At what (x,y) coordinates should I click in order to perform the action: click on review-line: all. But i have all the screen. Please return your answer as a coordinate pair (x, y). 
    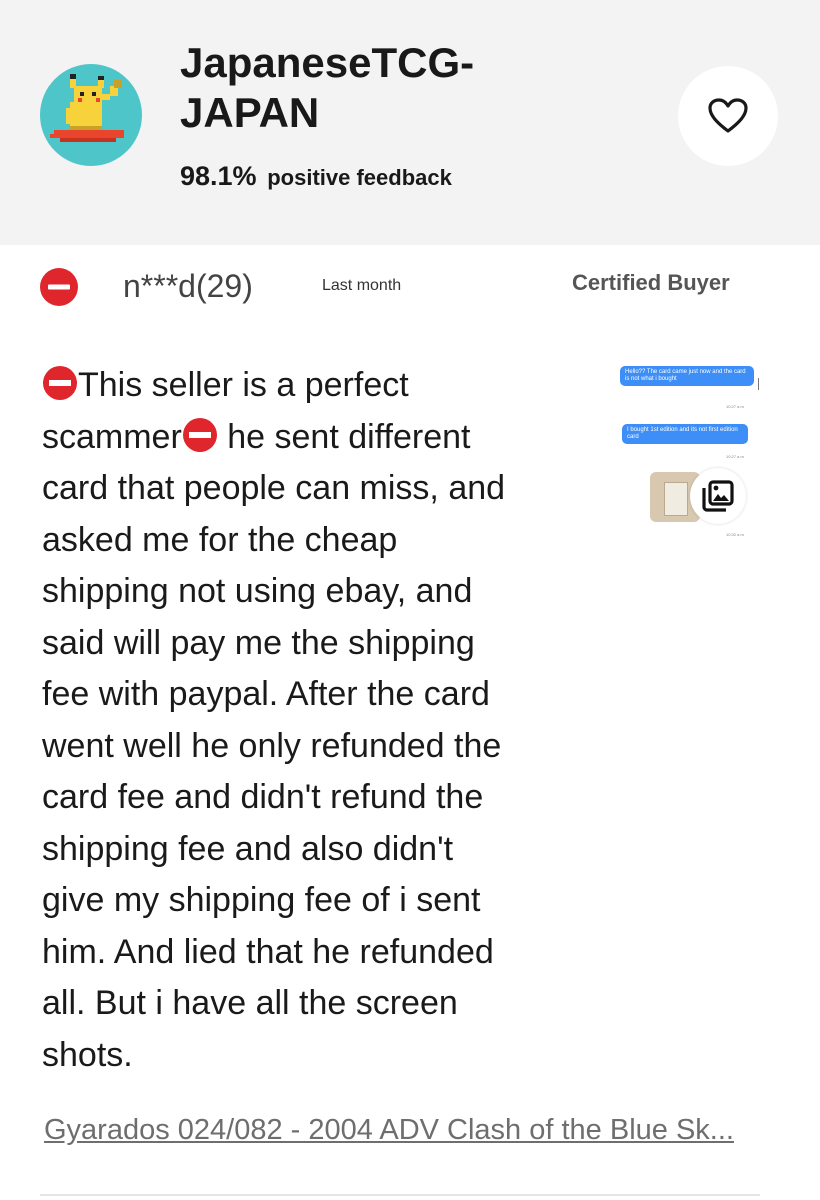
    Looking at the image, I should click on (250, 1003).